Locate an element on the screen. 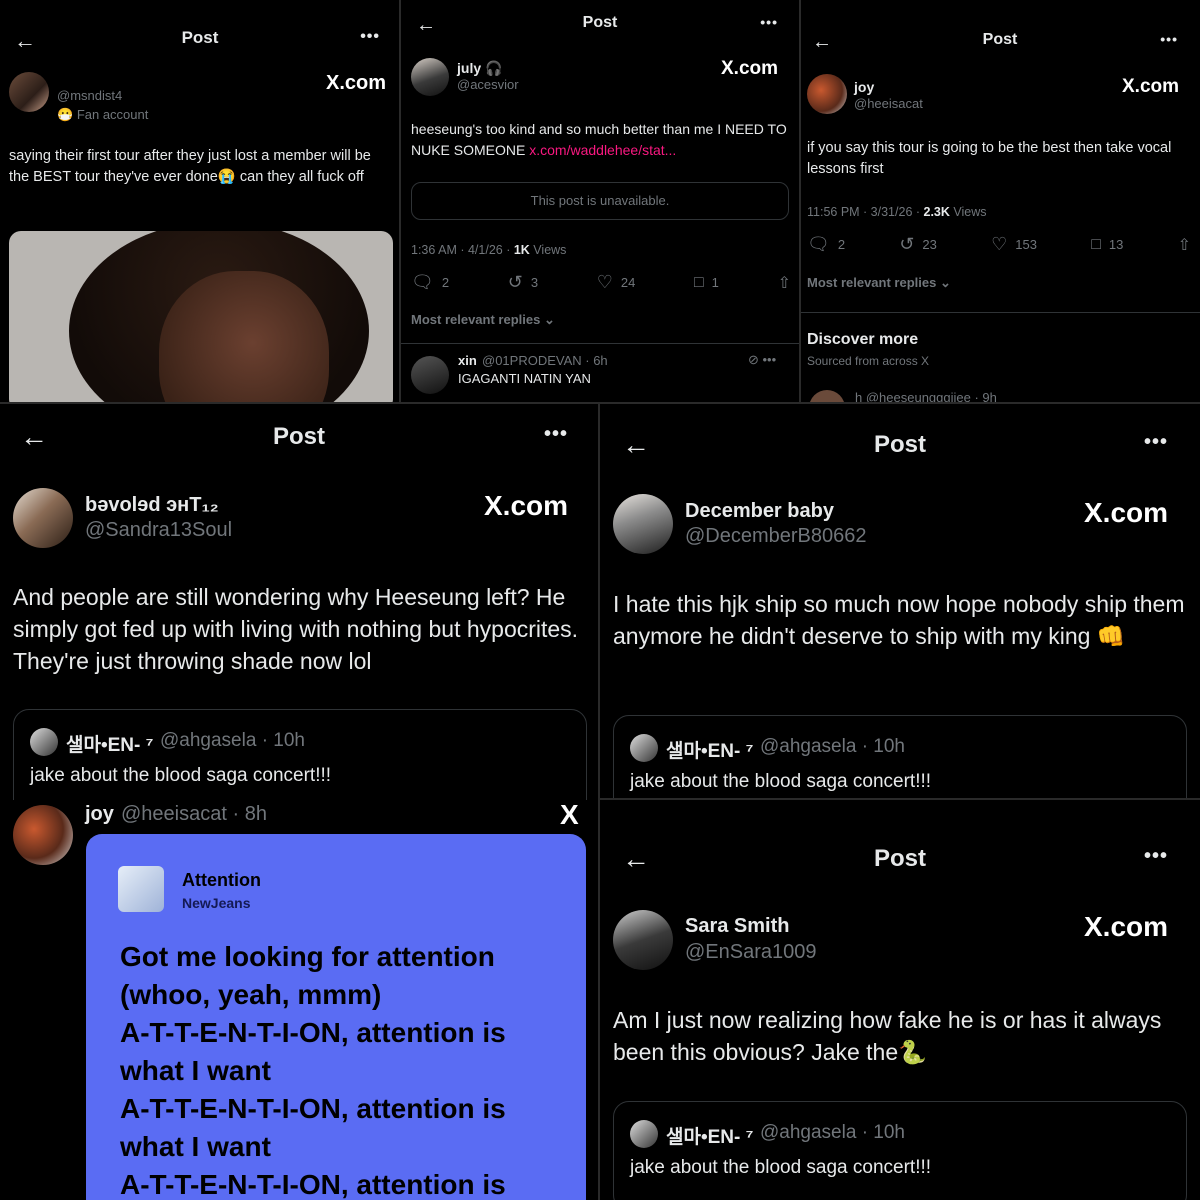 The width and height of the screenshot is (1200, 1200). repost-button: ↺ 3 is located at coordinates (523, 282).